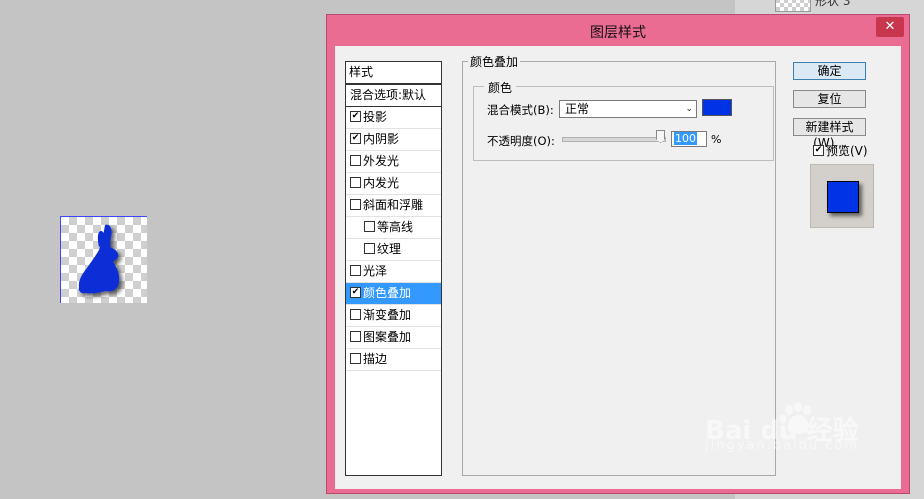 This screenshot has height=499, width=924. What do you see at coordinates (685, 138) in the screenshot?
I see `opacity-value: 100` at bounding box center [685, 138].